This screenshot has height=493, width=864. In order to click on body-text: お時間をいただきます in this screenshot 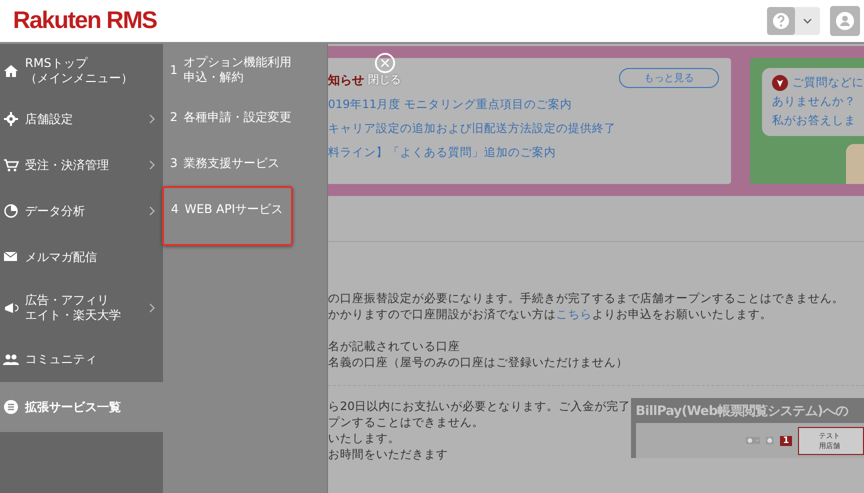, I will do `click(388, 454)`.